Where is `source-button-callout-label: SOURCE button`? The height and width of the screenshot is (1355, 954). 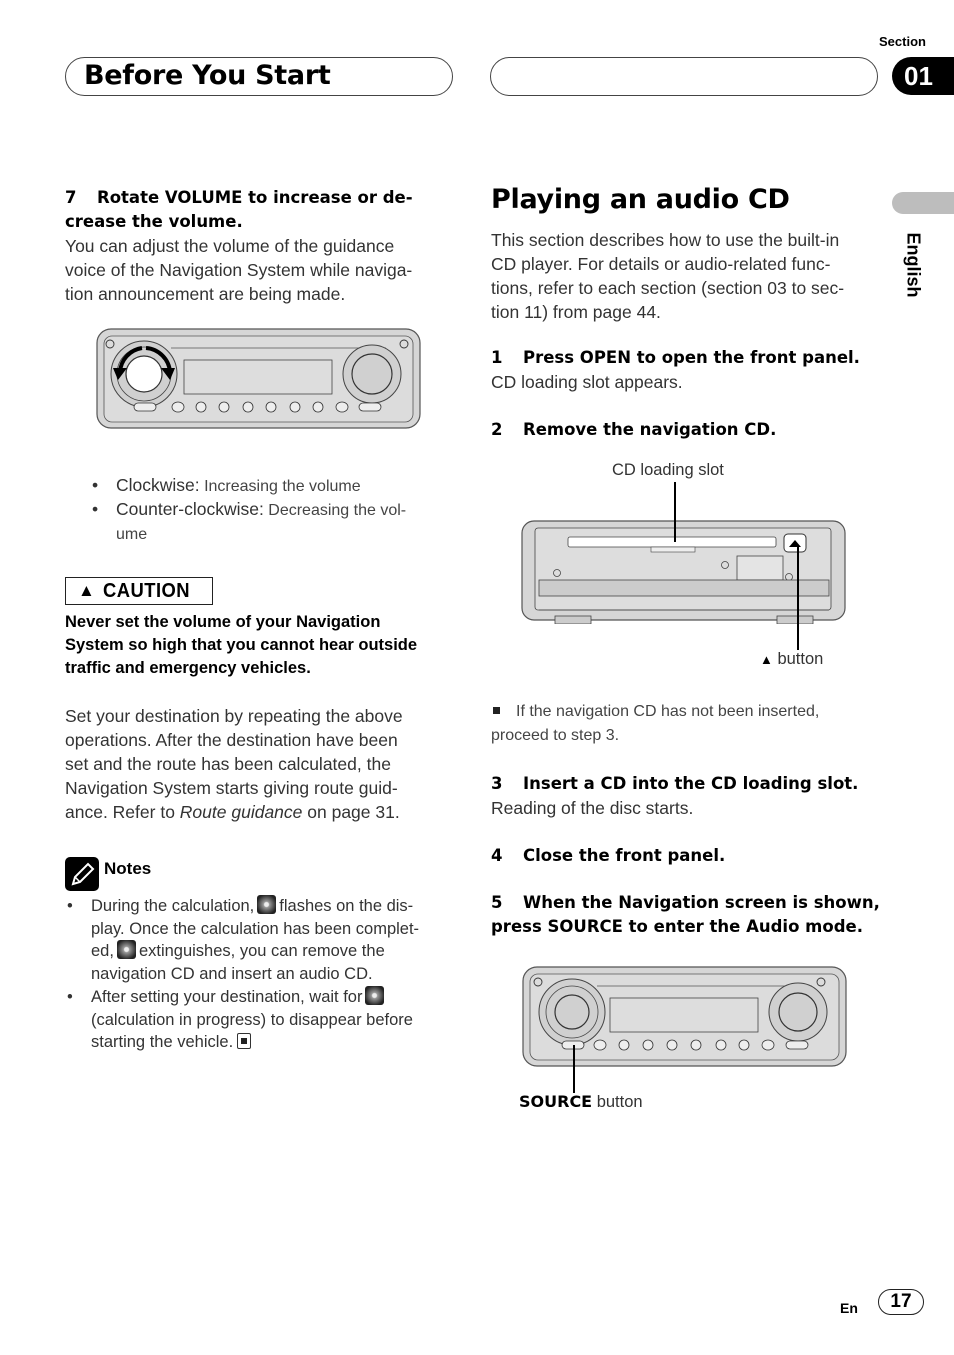 source-button-callout-label: SOURCE button is located at coordinates (581, 1102).